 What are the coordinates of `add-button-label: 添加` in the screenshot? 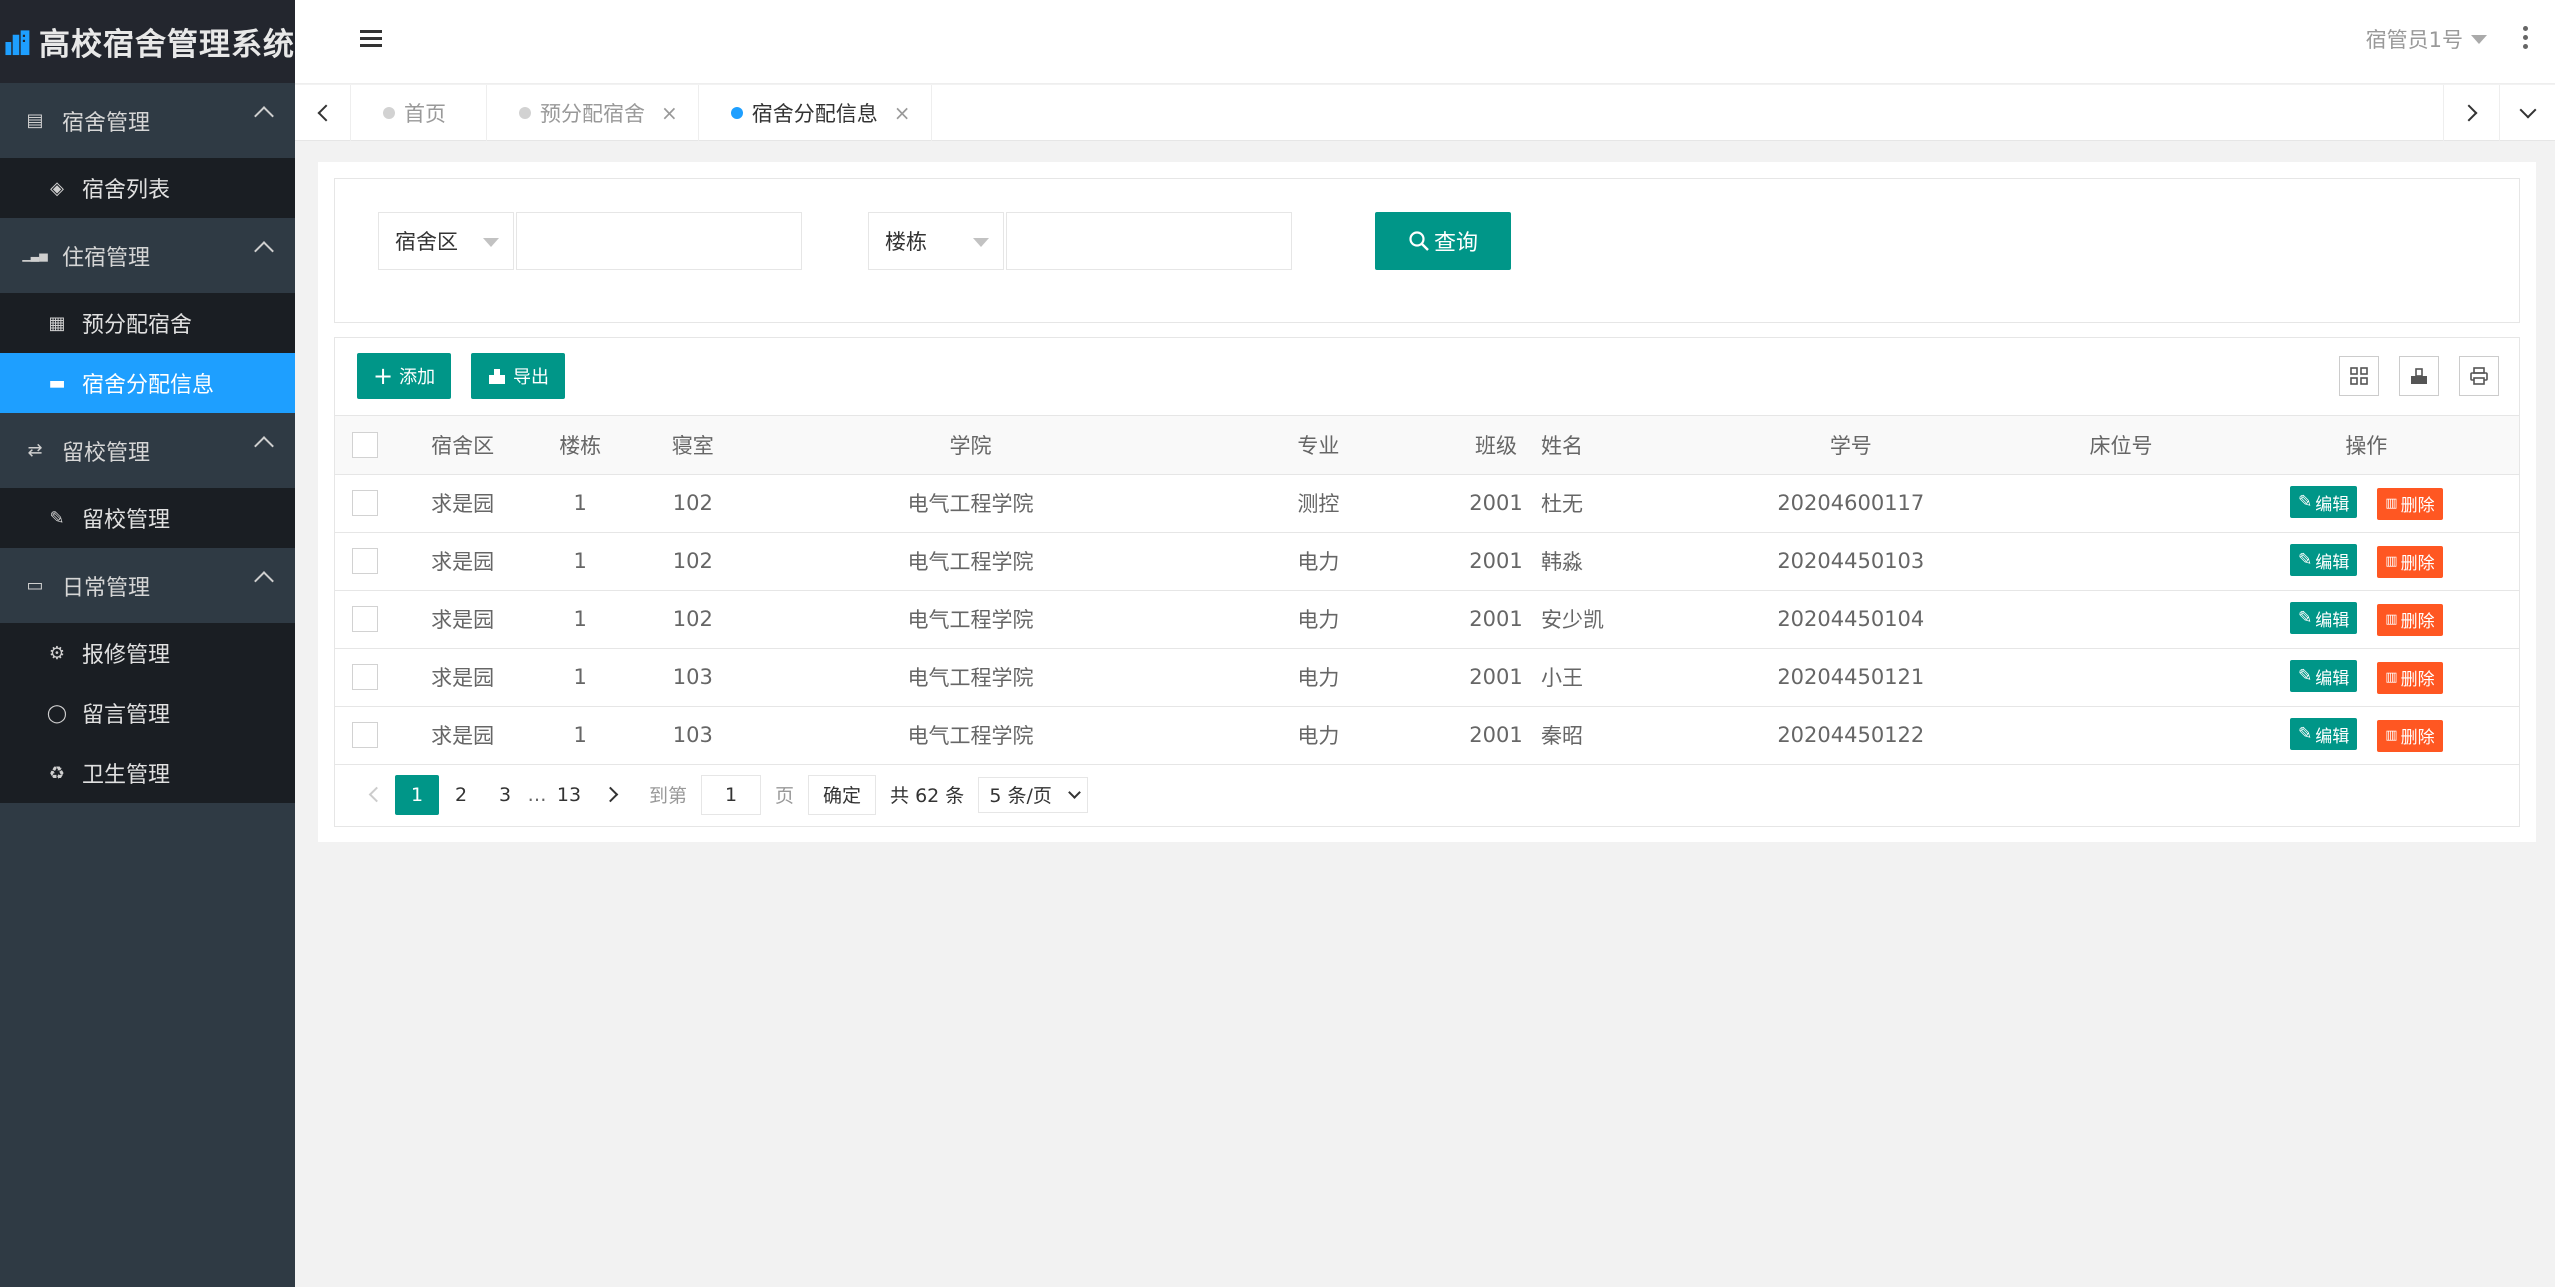 It's located at (417, 377).